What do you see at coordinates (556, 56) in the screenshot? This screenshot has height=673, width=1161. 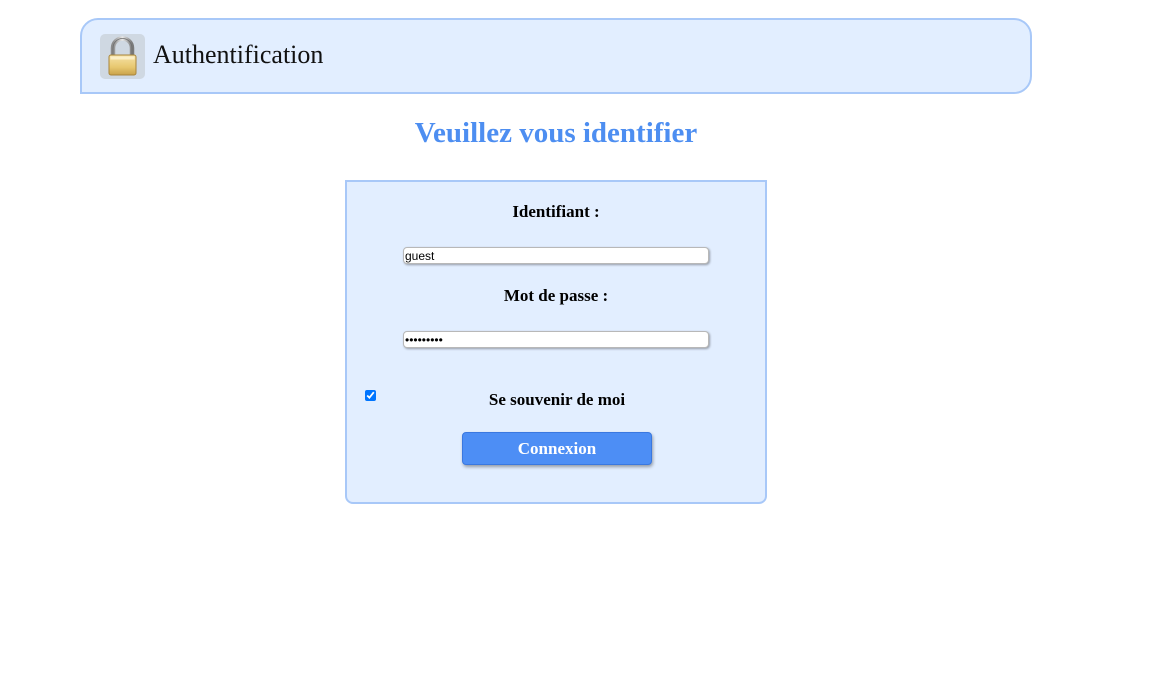 I see `header-banner: Authentification` at bounding box center [556, 56].